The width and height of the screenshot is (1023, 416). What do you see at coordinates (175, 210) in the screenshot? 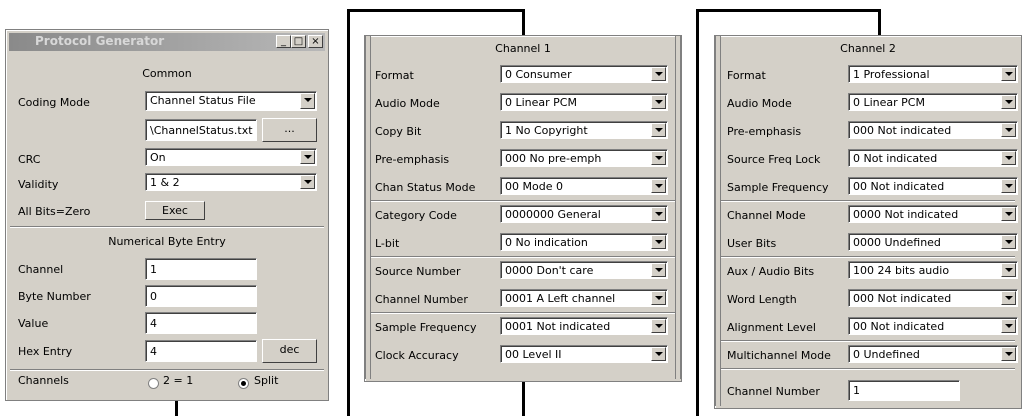
I see `exec-button: Exec` at bounding box center [175, 210].